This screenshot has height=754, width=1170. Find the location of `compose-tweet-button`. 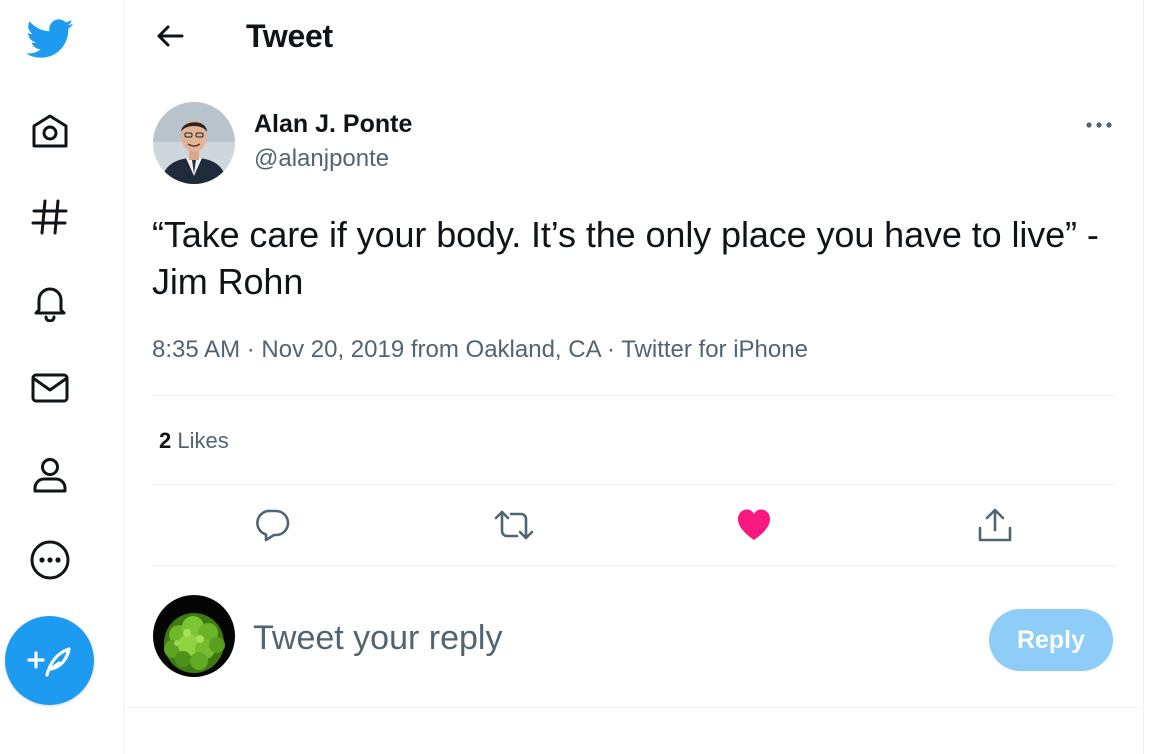

compose-tweet-button is located at coordinates (49, 660).